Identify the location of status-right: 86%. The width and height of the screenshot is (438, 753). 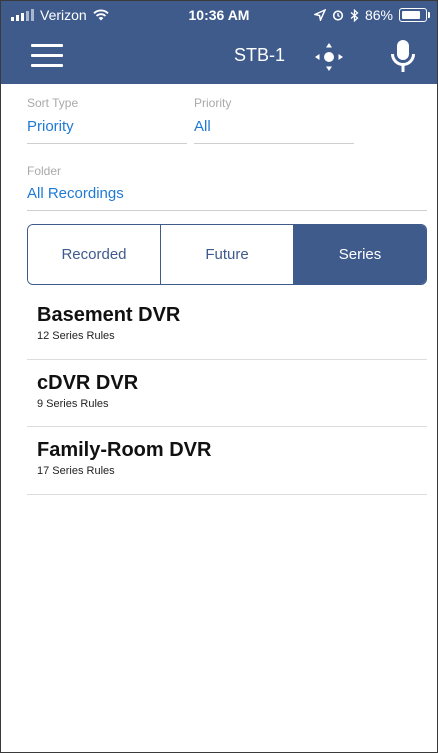
(371, 15).